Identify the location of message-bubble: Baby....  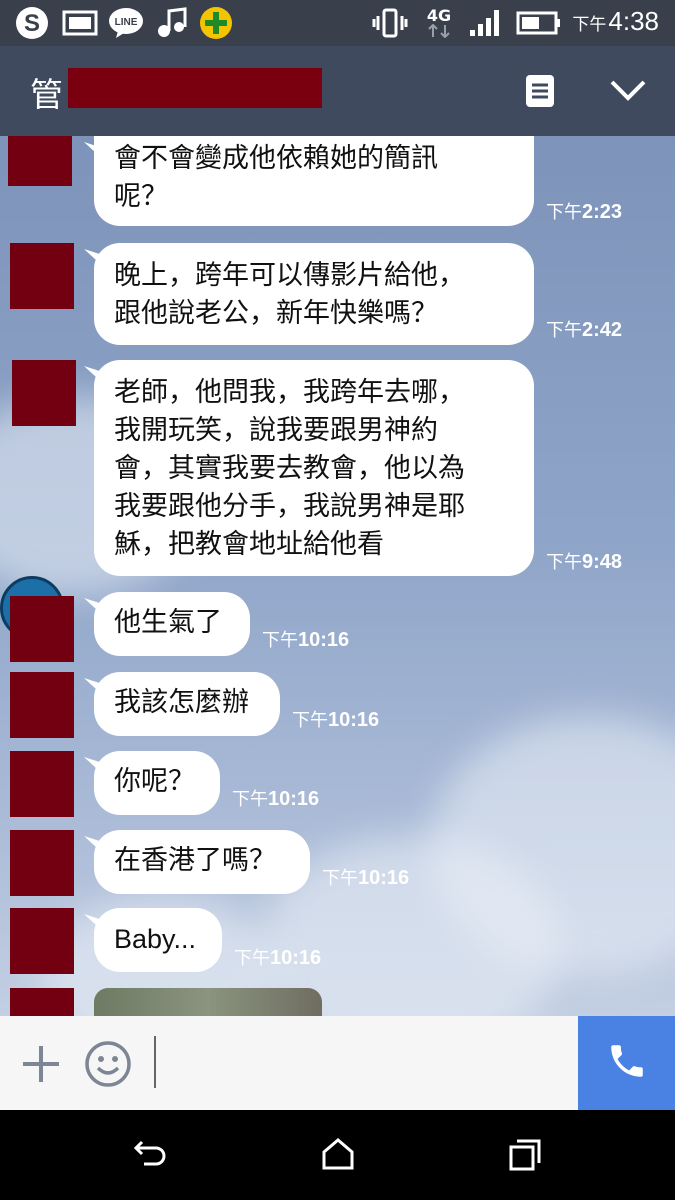
(158, 940).